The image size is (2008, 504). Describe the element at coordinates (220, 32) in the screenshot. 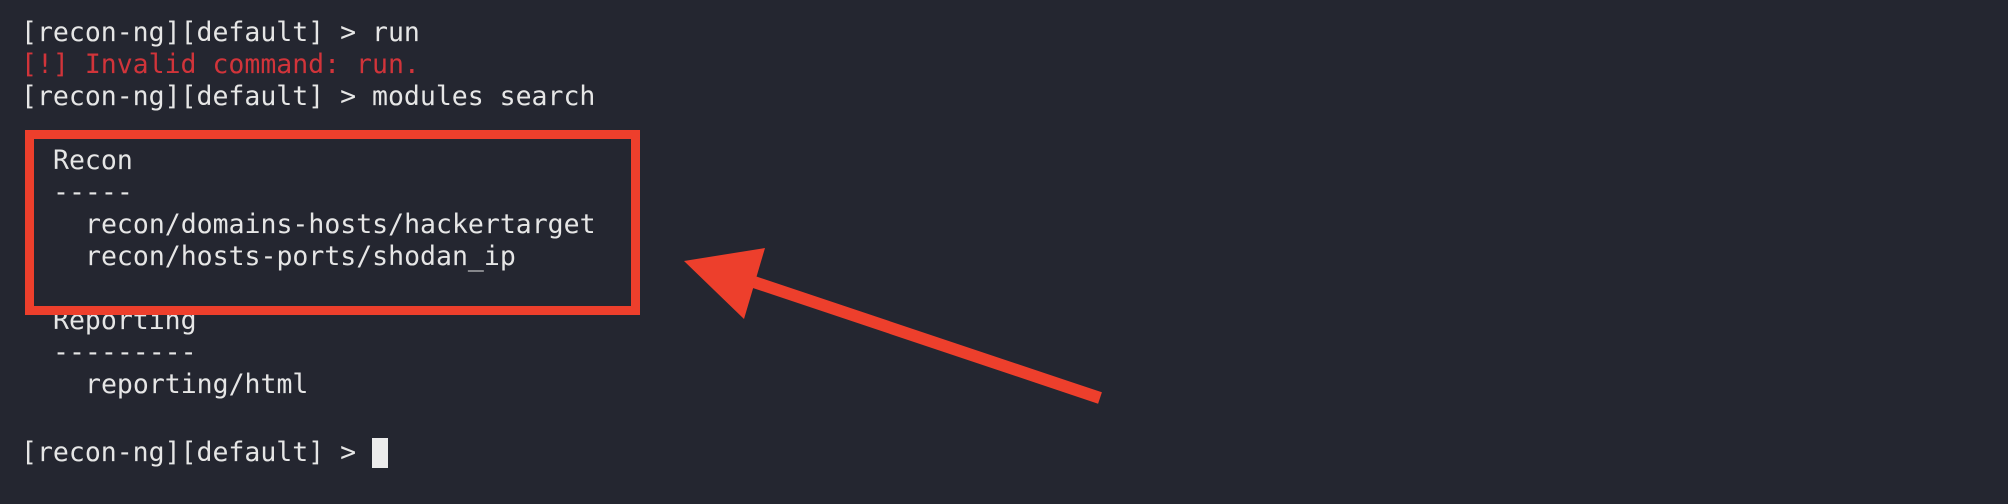

I see `terminal-line-run-command: [recon-ng][default] > run` at that location.